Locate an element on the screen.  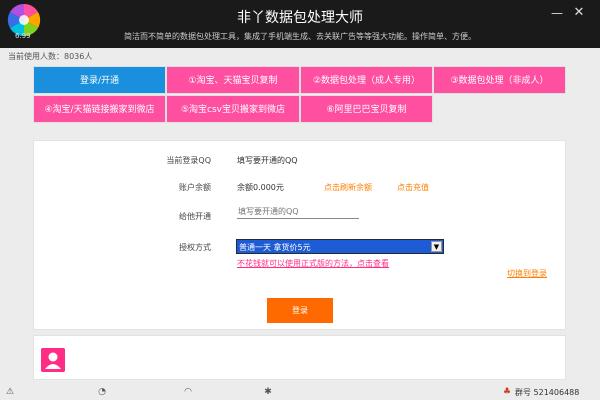
refresh-balance-link: 点击刷新余额 is located at coordinates (348, 187).